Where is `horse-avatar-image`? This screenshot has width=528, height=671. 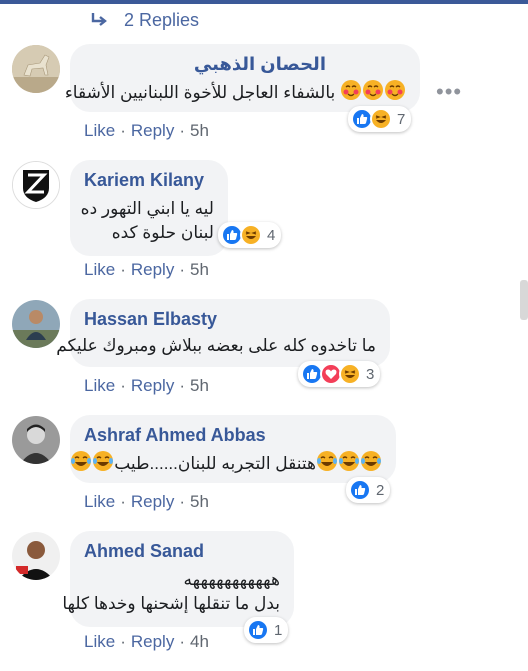 horse-avatar-image is located at coordinates (36, 69).